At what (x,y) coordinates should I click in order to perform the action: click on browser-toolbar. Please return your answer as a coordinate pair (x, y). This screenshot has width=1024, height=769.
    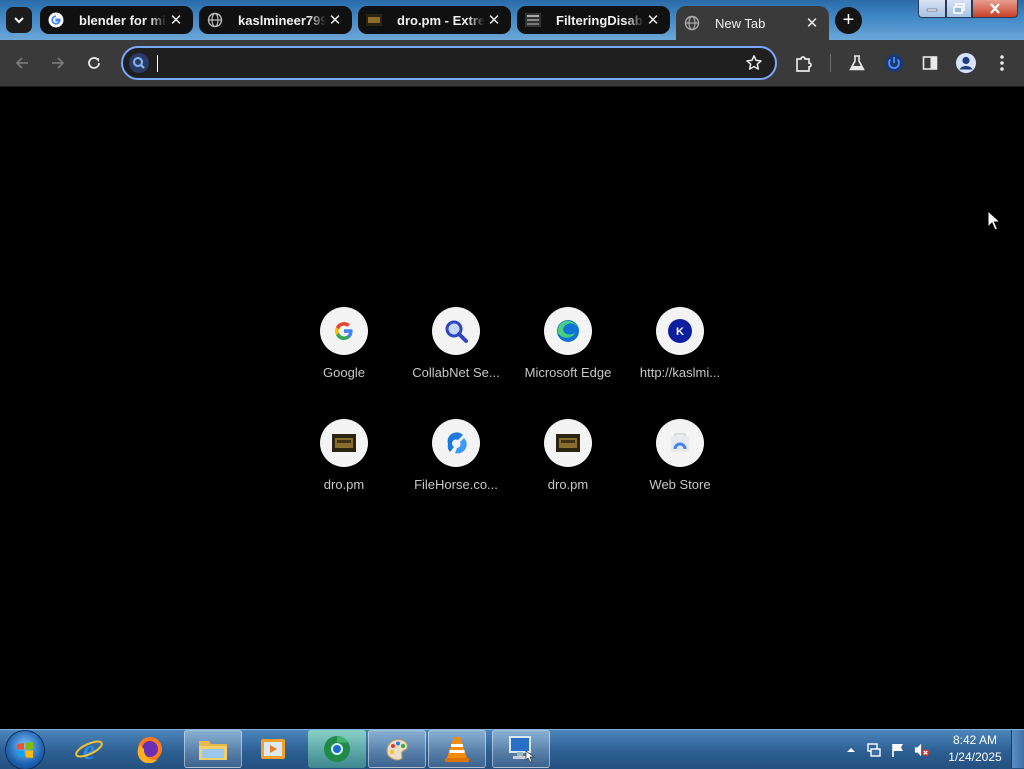
    Looking at the image, I should click on (512, 63).